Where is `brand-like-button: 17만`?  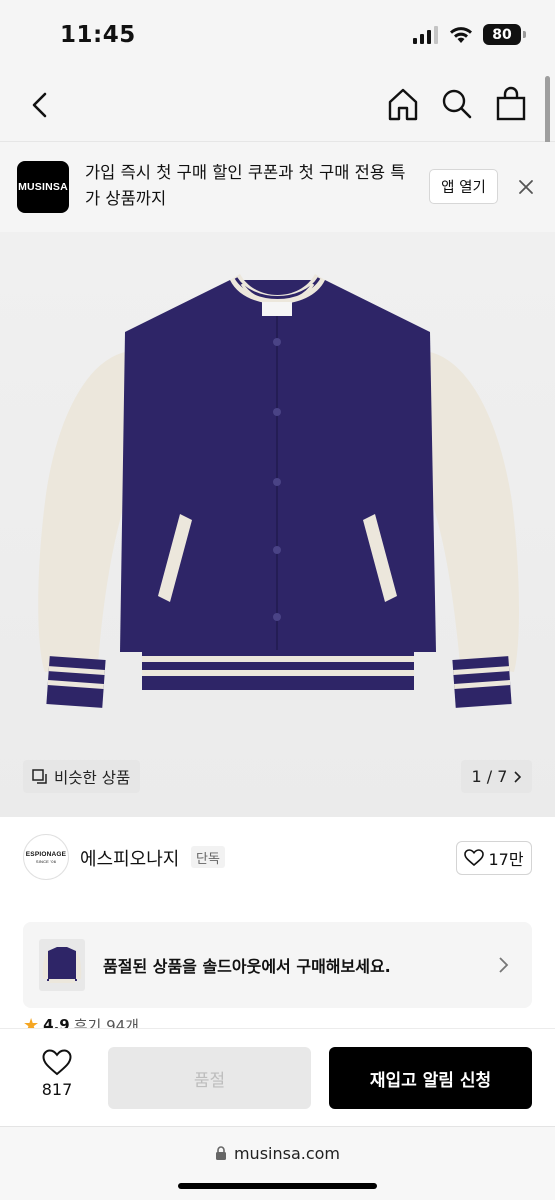 brand-like-button: 17만 is located at coordinates (494, 858).